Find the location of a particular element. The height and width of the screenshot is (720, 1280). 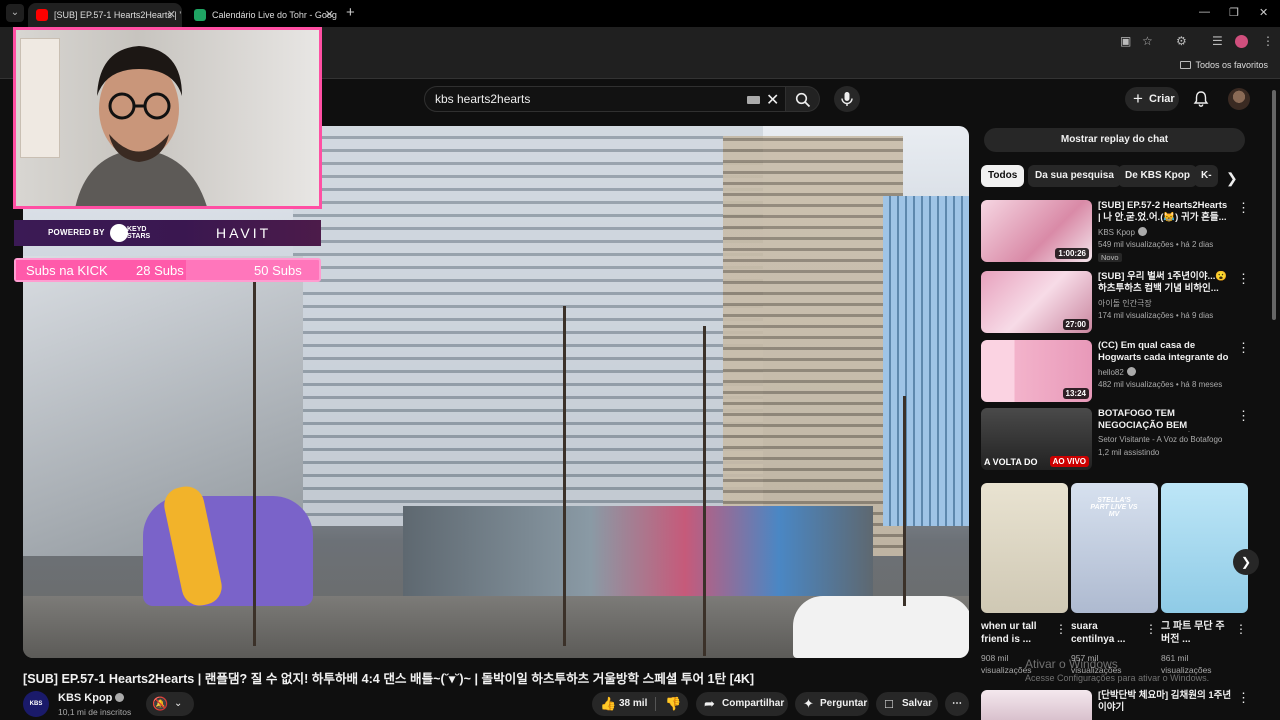

tab-label: [SUB] EP.57-1 Hearts2Hearts | ’ is located at coordinates (118, 15).